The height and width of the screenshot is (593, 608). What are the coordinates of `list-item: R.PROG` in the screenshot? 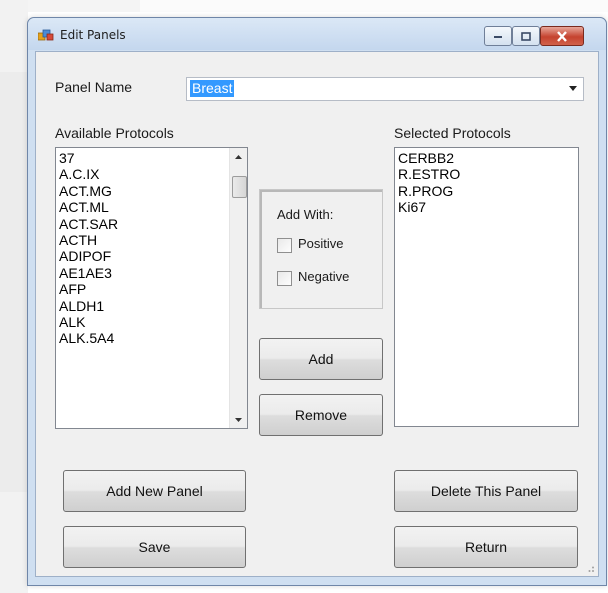 It's located at (486, 191).